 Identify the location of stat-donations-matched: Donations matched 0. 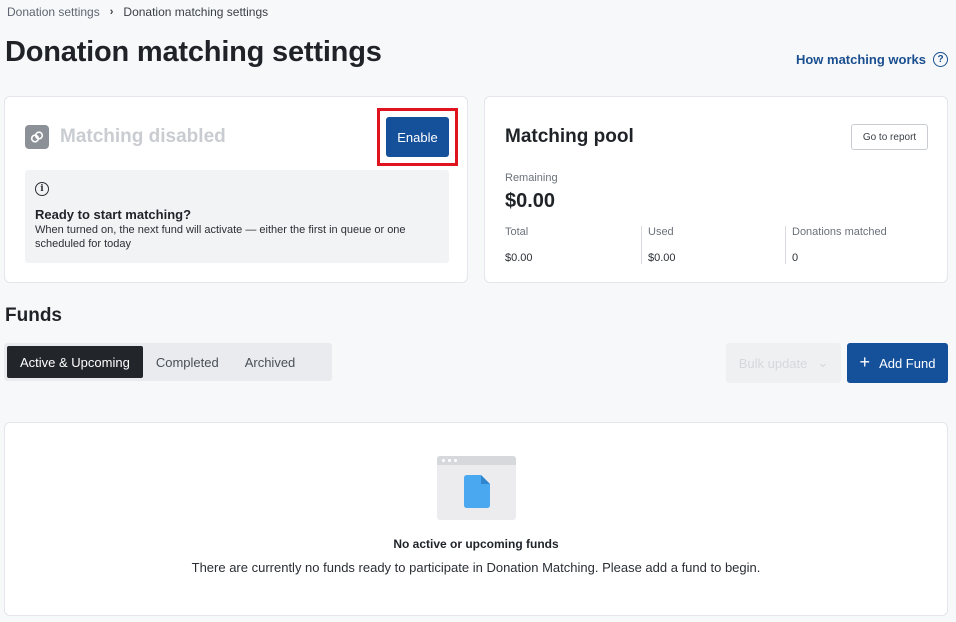
(860, 245).